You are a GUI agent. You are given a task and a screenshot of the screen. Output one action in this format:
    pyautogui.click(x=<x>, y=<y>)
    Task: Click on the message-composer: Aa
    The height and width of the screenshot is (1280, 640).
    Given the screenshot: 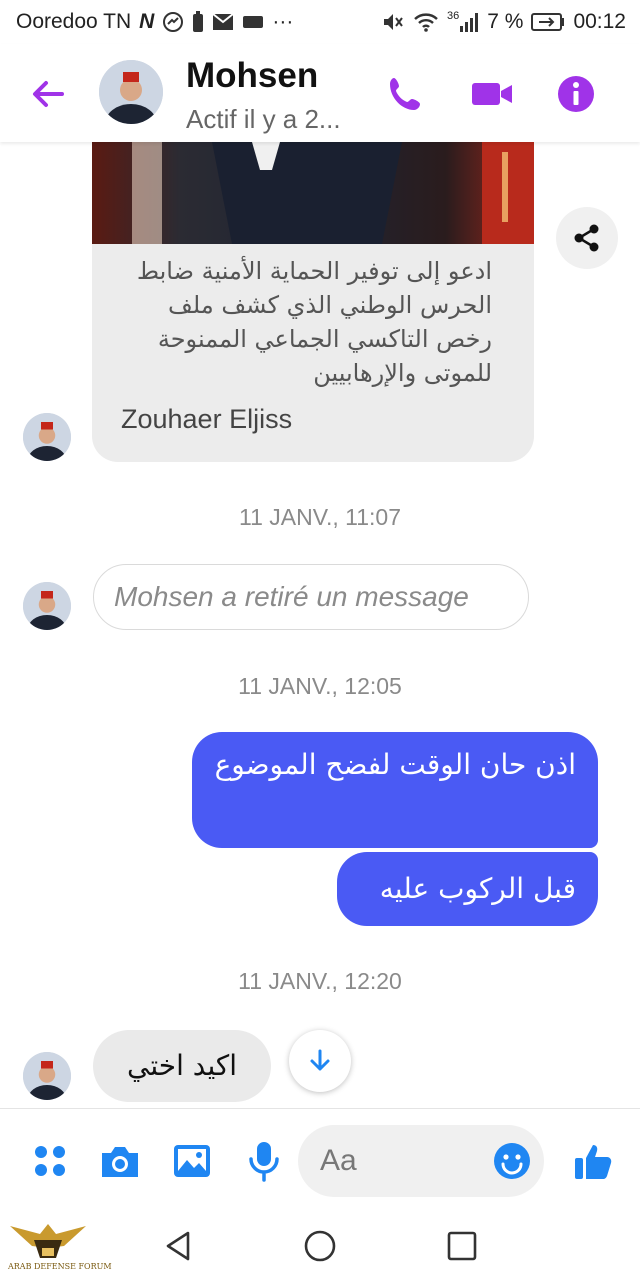 What is the action you would take?
    pyautogui.click(x=320, y=1160)
    